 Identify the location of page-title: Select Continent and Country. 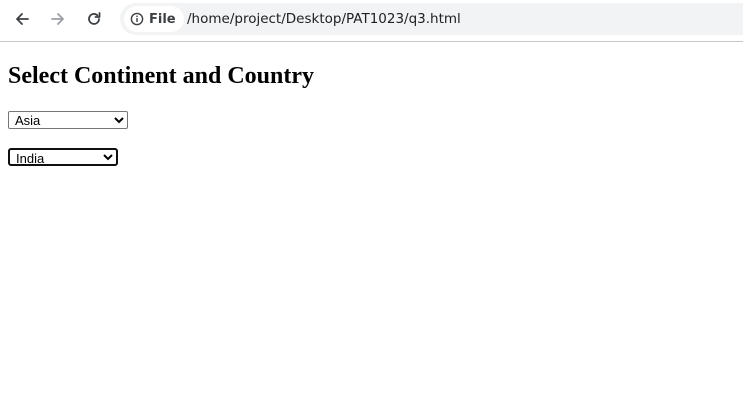
(161, 76).